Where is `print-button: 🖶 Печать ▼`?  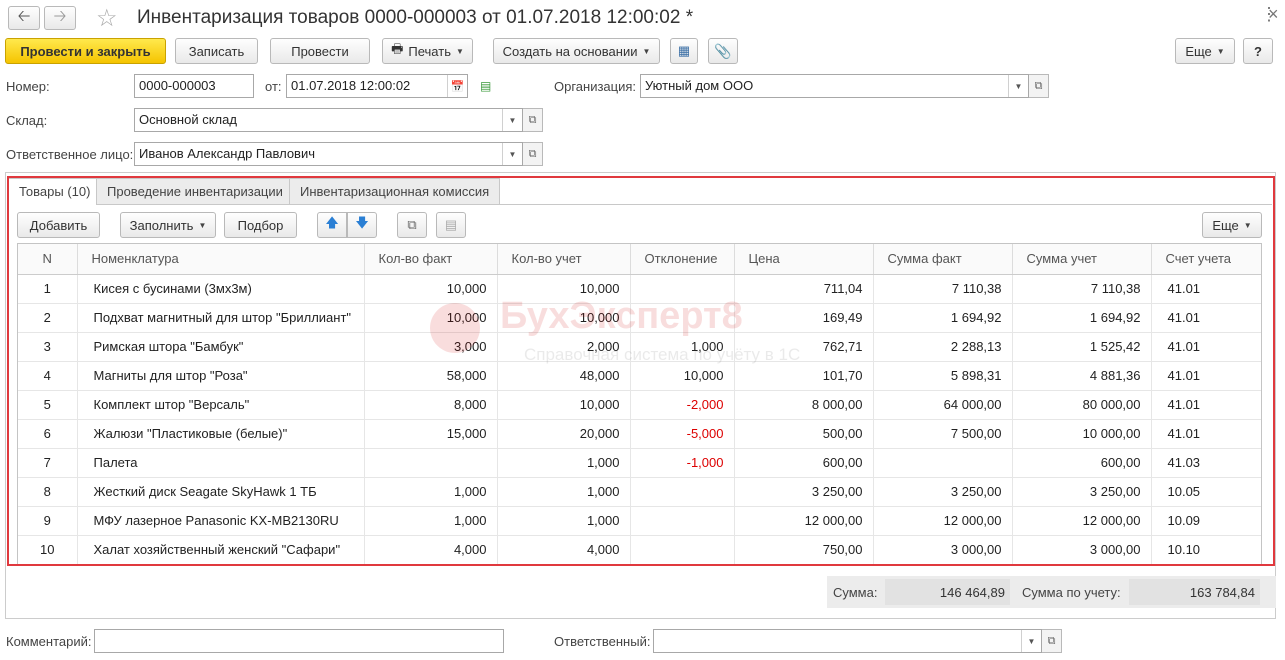 print-button: 🖶 Печать ▼ is located at coordinates (427, 51).